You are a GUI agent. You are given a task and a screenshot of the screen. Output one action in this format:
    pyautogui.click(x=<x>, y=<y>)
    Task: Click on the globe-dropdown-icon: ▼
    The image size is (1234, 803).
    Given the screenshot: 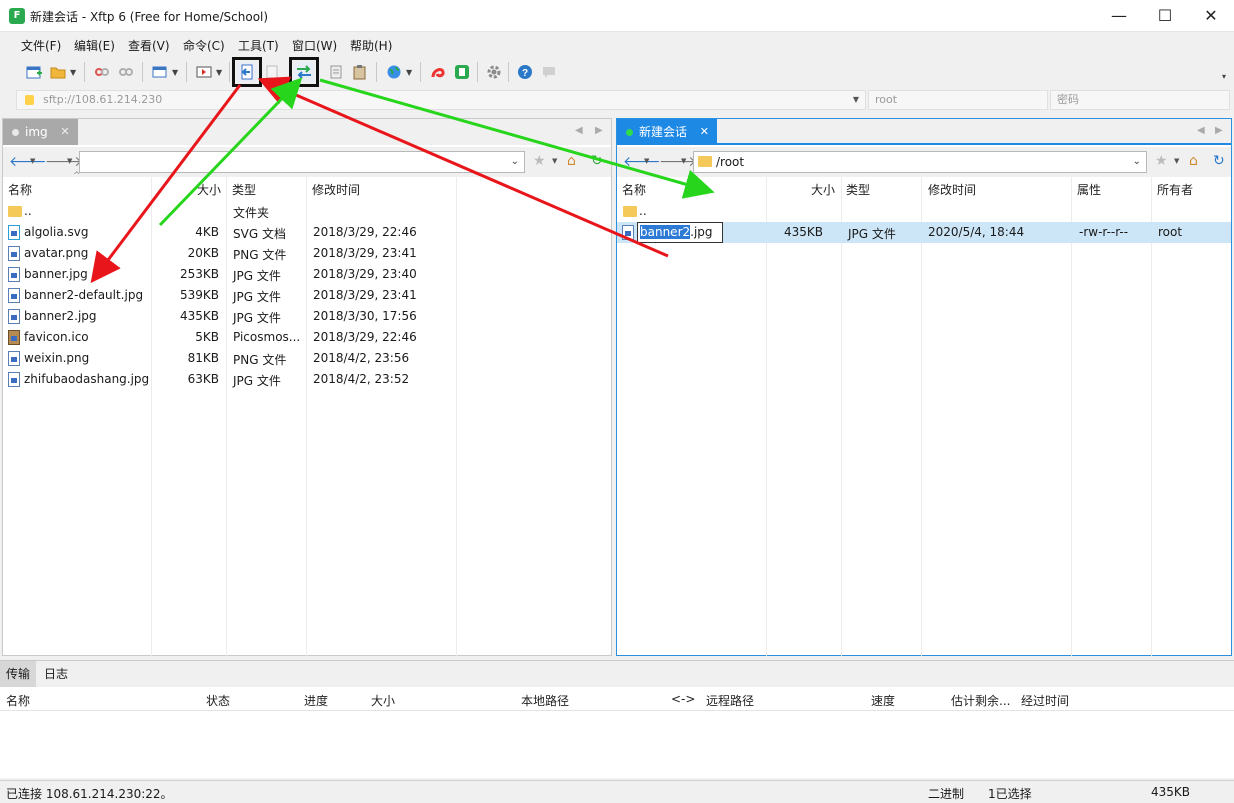 What is the action you would take?
    pyautogui.click(x=409, y=72)
    